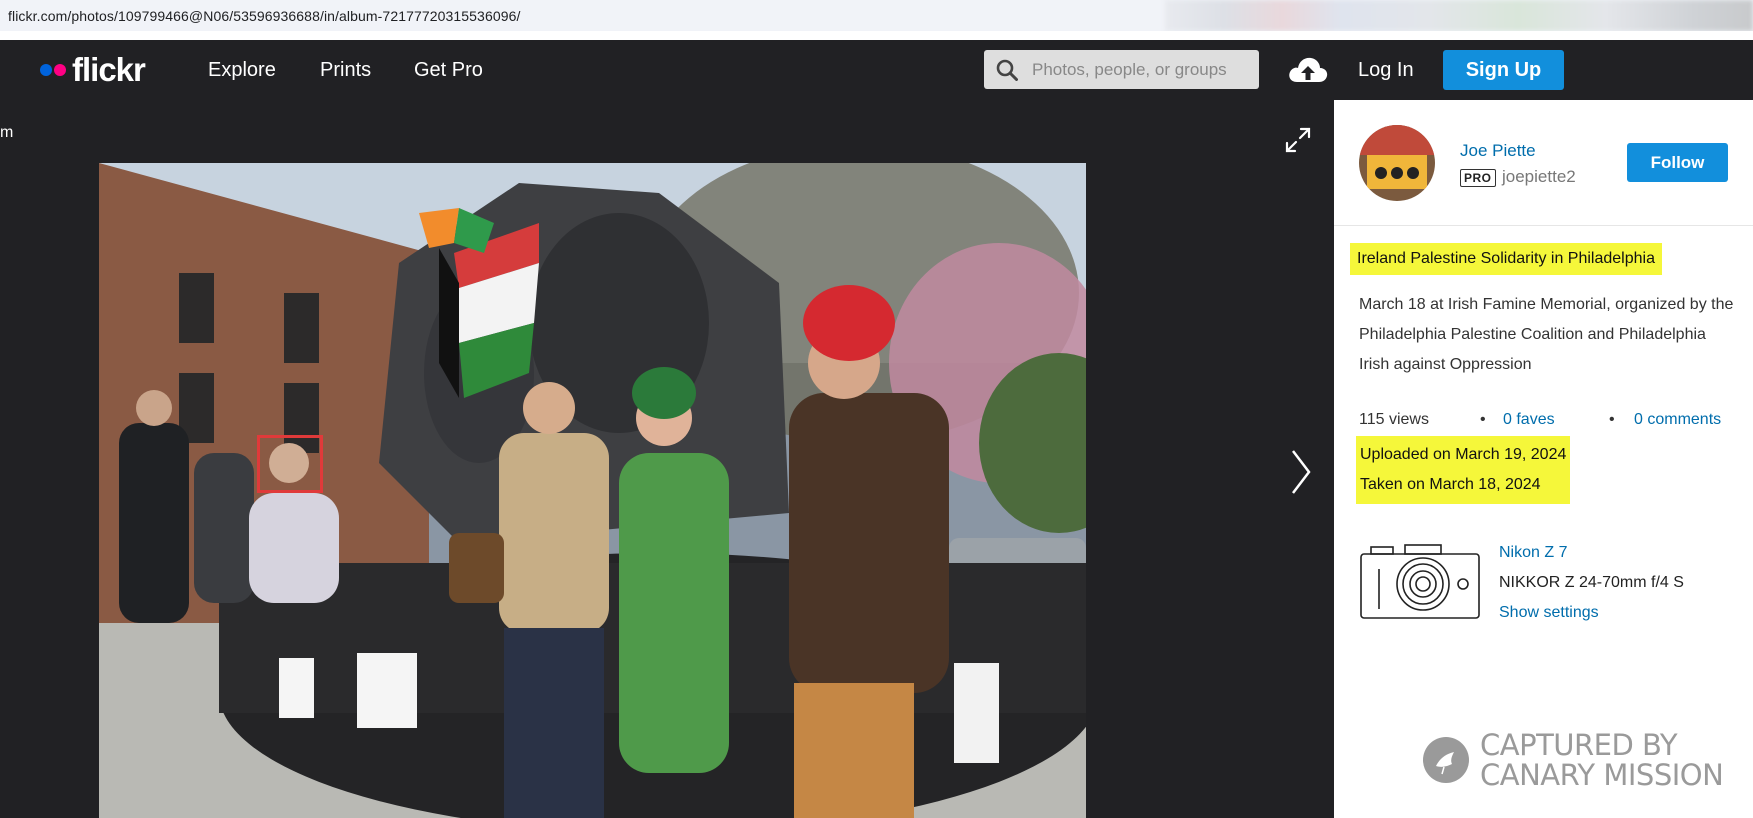  What do you see at coordinates (1450, 484) in the screenshot?
I see `taken-date: Taken on March 18, 2024` at bounding box center [1450, 484].